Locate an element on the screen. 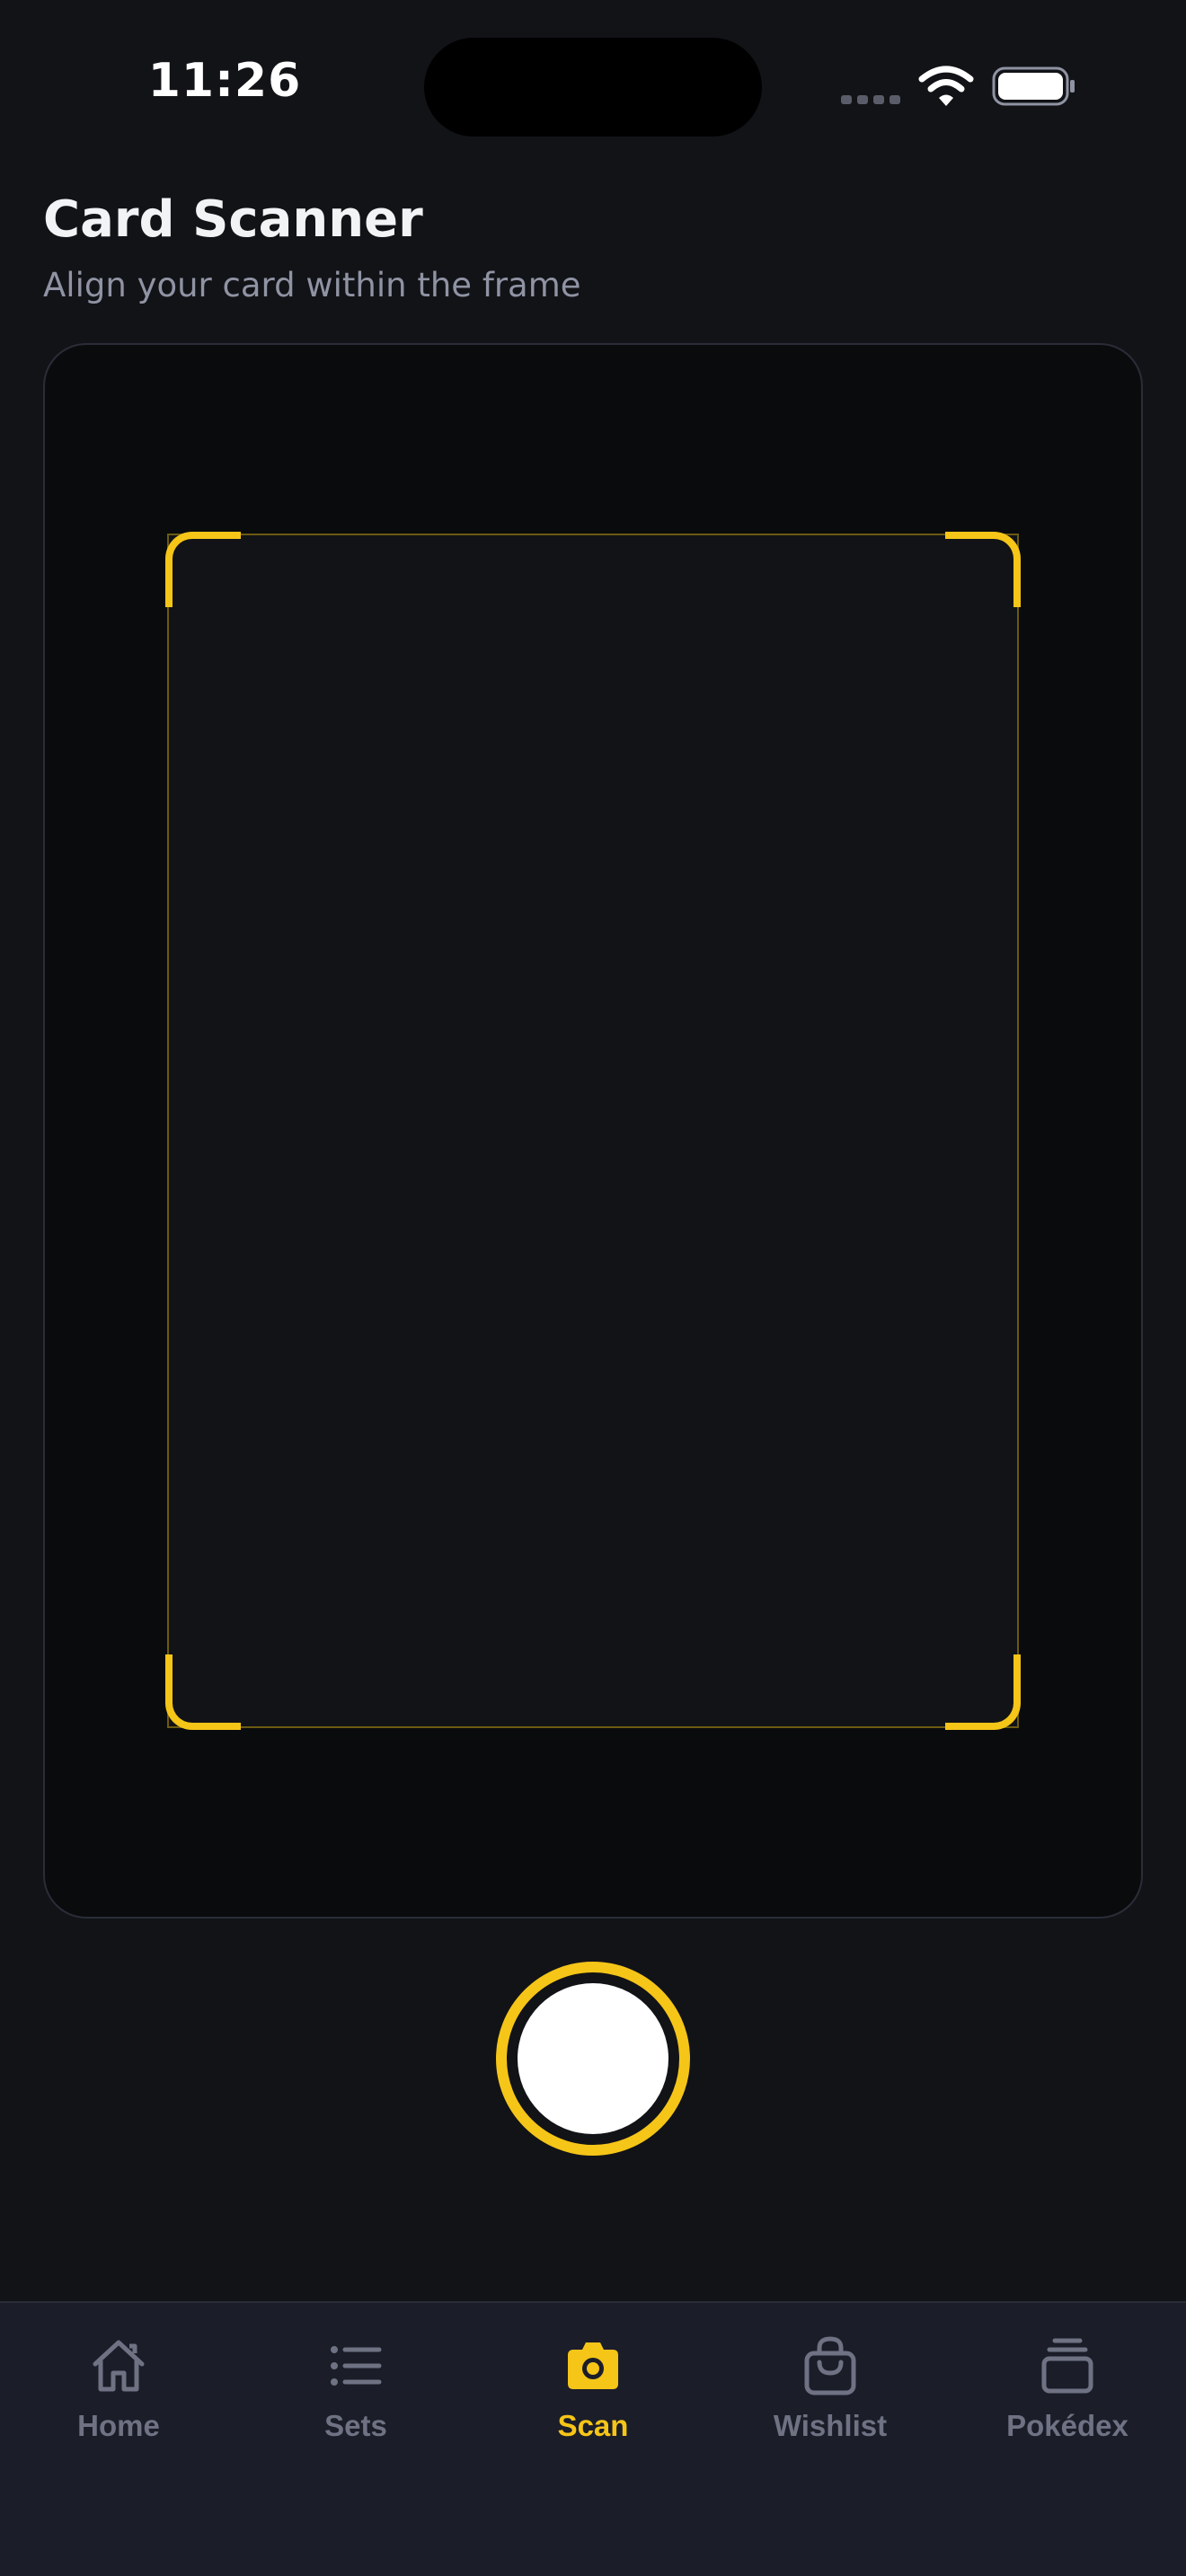 Image resolution: width=1186 pixels, height=2576 pixels. page-subtitle: Align your card within the frame is located at coordinates (312, 285).